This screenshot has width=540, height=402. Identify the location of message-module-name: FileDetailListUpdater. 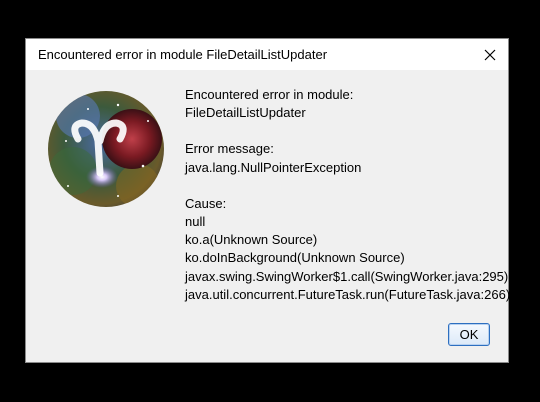
(245, 113).